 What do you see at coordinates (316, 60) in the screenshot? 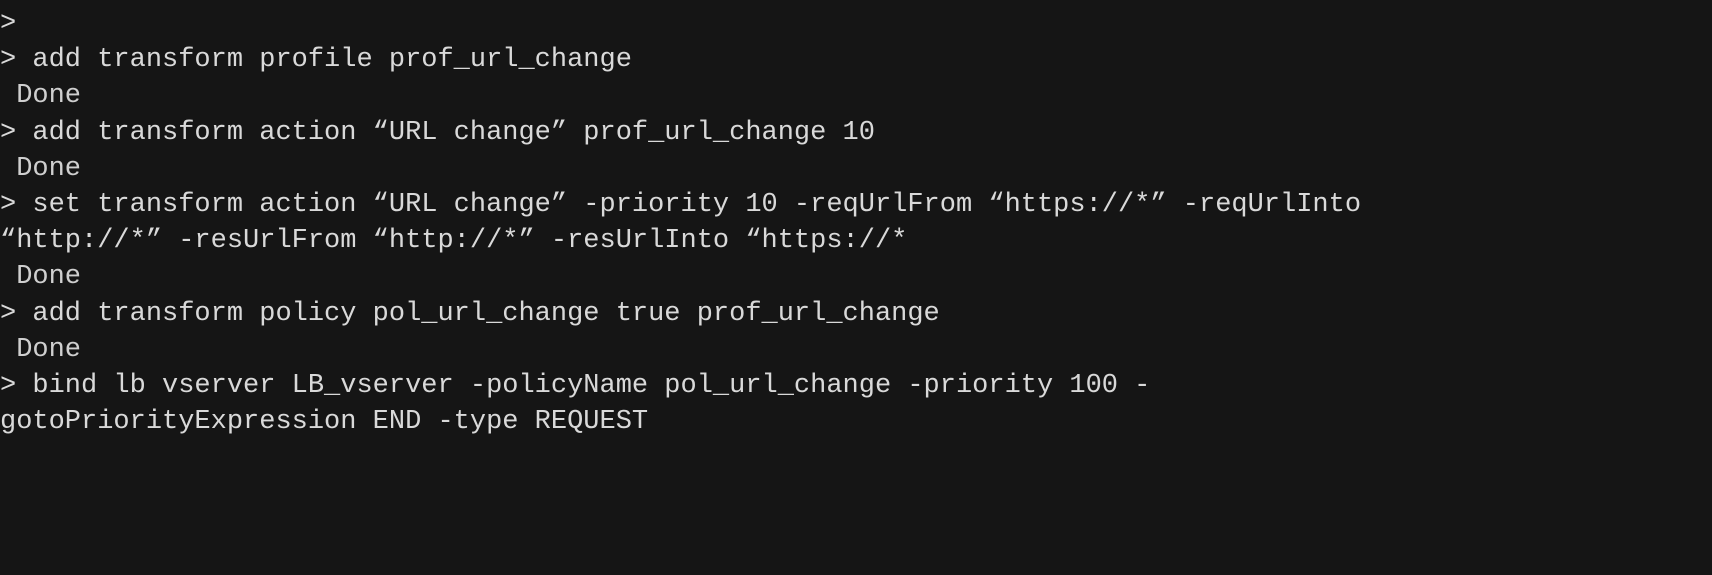
I see `terminal-line: > add transform profile prof_url_change` at bounding box center [316, 60].